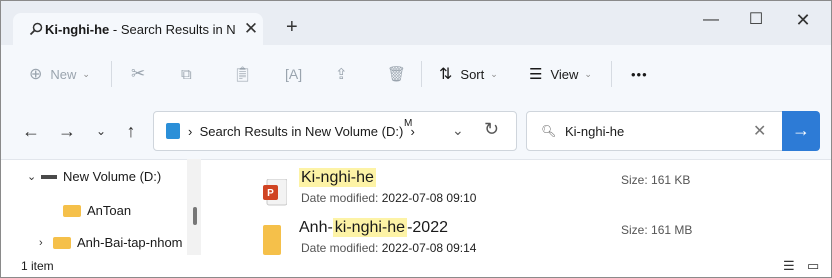 This screenshot has width=832, height=278. I want to click on new-button: ⊕ New ⌄, so click(59, 74).